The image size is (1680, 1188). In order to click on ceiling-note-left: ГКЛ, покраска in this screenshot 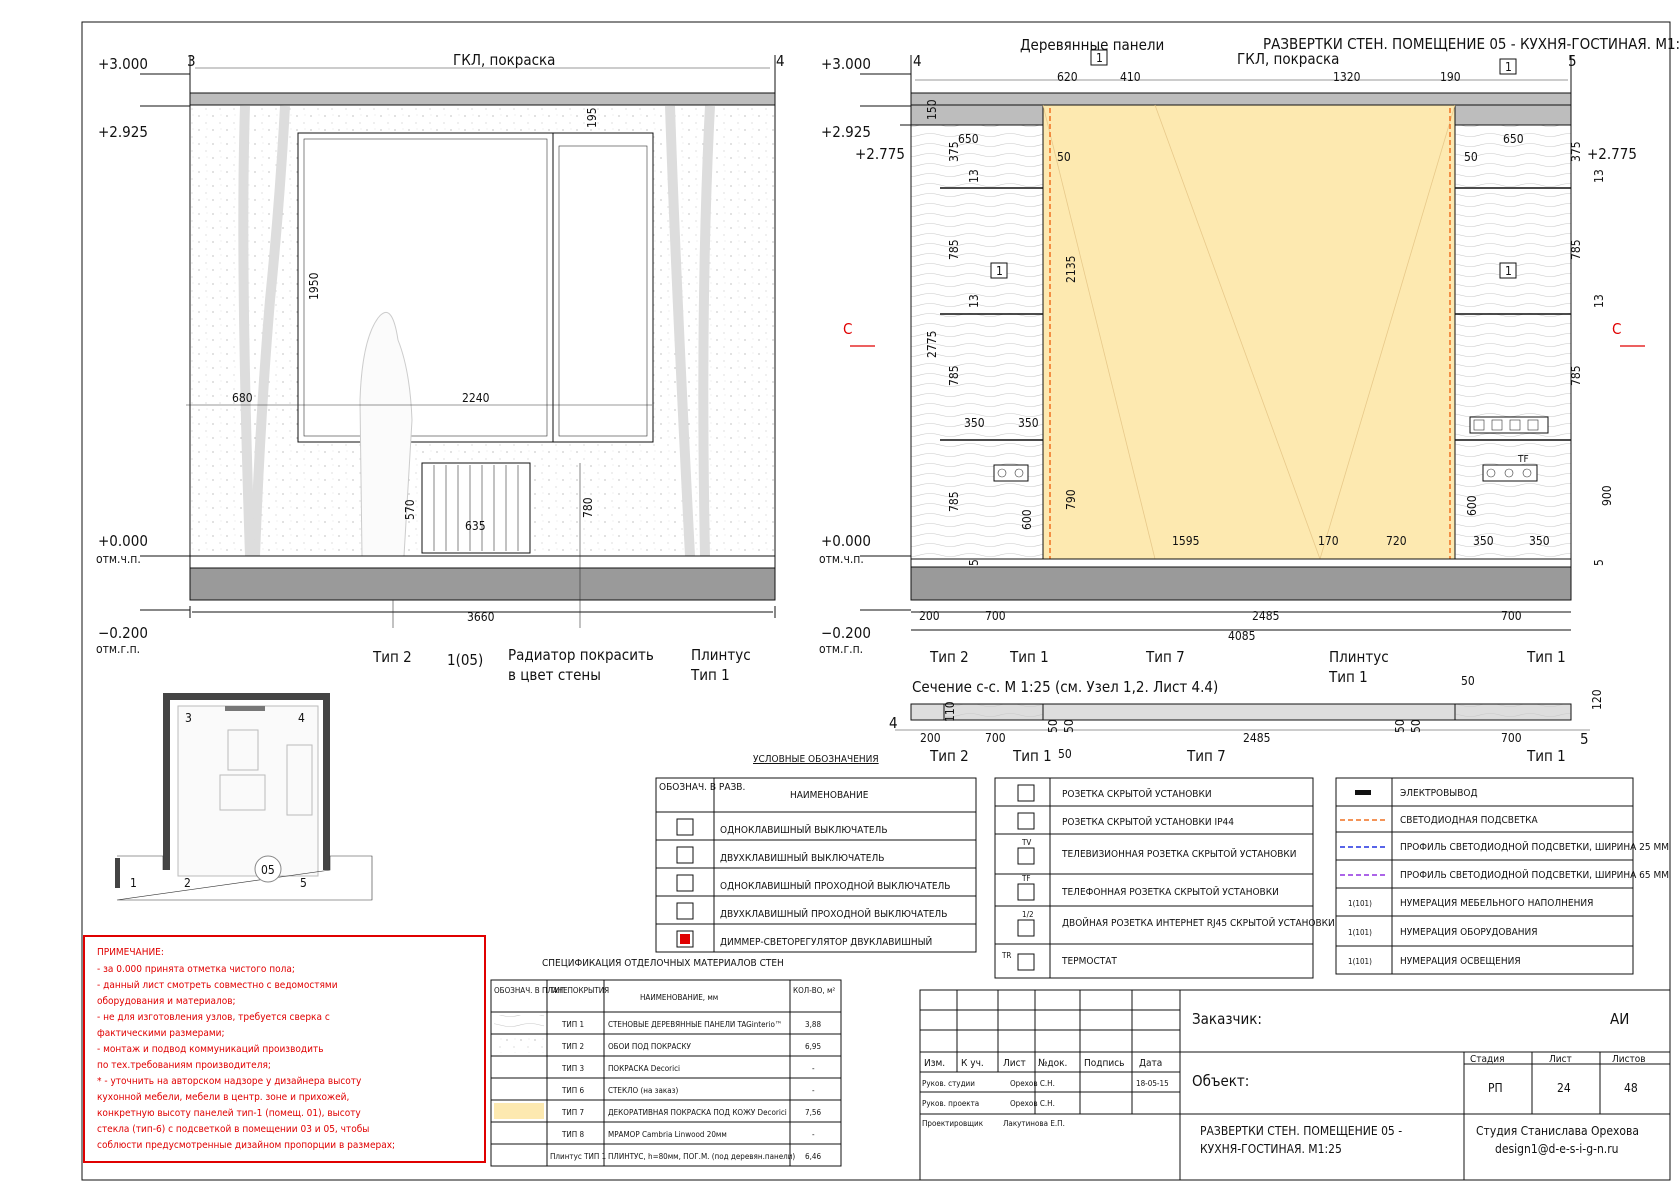, I will do `click(504, 60)`.